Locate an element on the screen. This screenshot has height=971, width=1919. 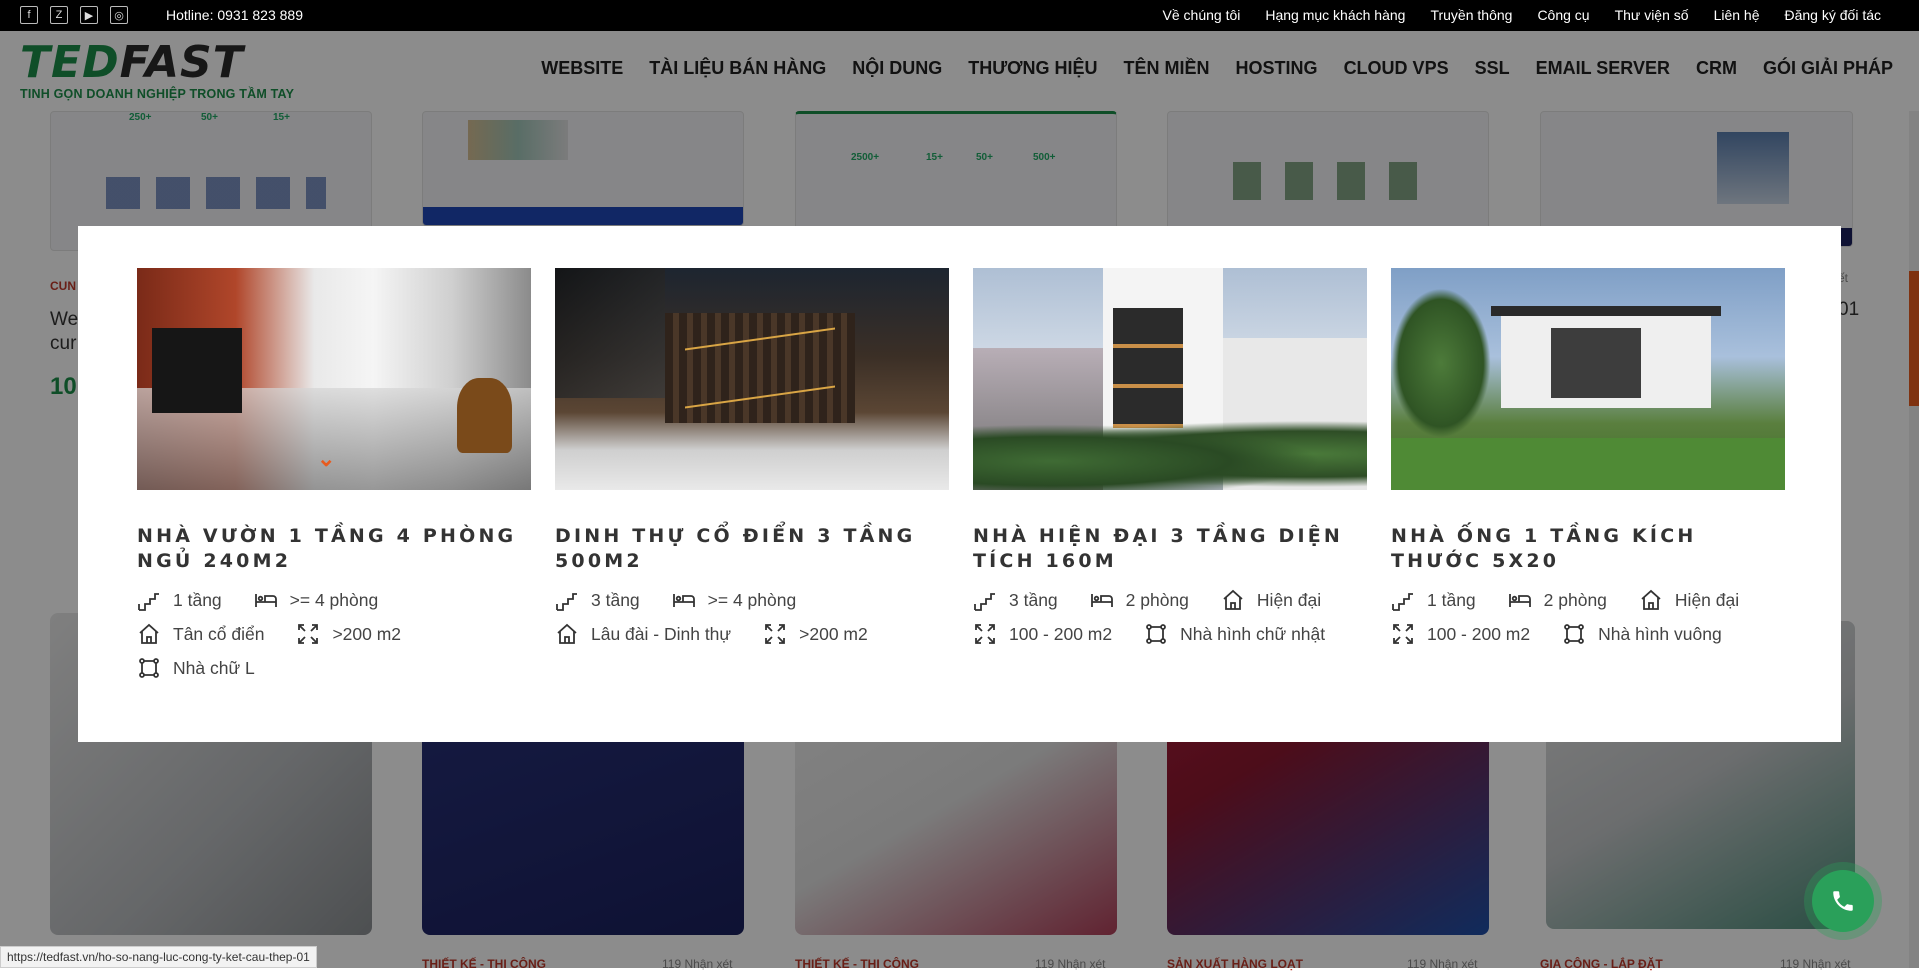
project-title: DINH THỰ CỔ ĐIỂN 3 TẦNG 500M2 is located at coordinates (752, 549).